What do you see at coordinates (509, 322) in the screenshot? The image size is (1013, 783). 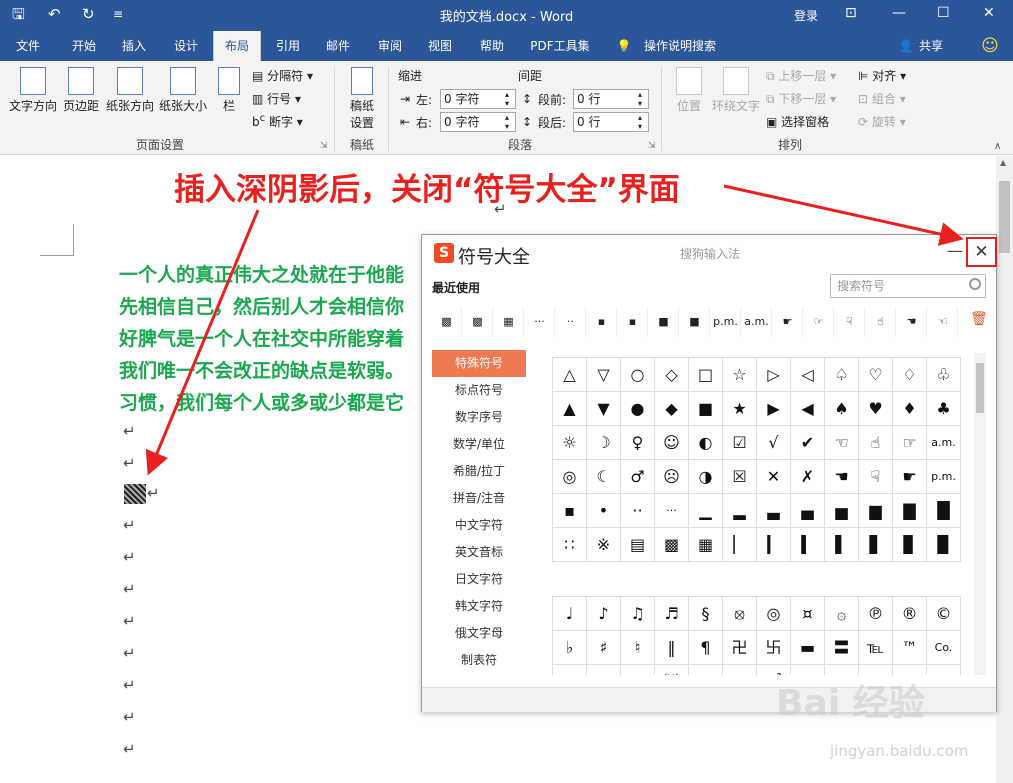 I see `recent-symbol: ▦` at bounding box center [509, 322].